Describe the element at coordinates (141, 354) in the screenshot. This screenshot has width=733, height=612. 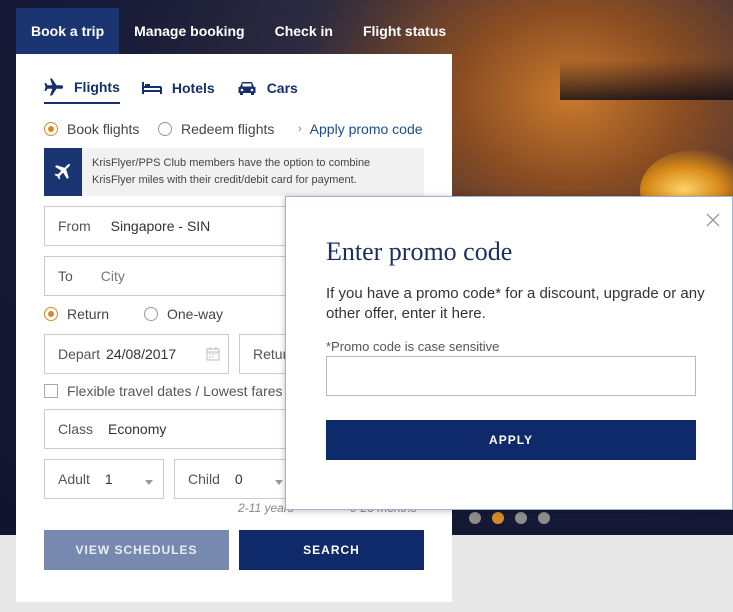
I see `depart-value: 24/08/2017` at that location.